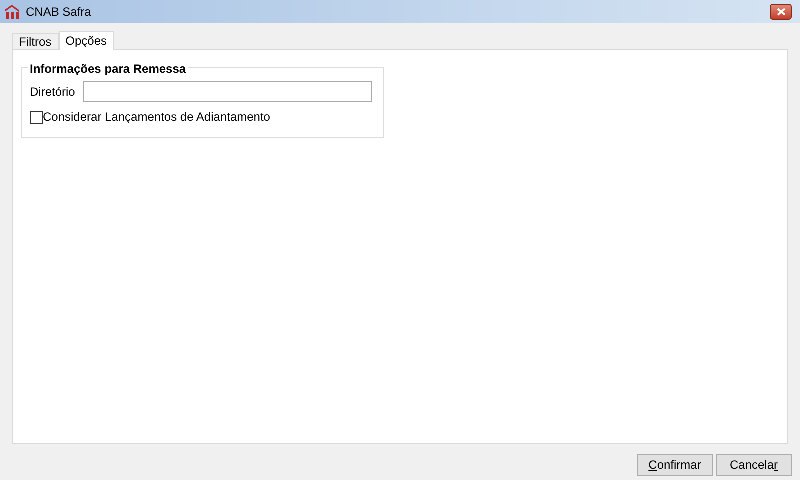 Image resolution: width=800 pixels, height=480 pixels. I want to click on directory-field, so click(227, 91).